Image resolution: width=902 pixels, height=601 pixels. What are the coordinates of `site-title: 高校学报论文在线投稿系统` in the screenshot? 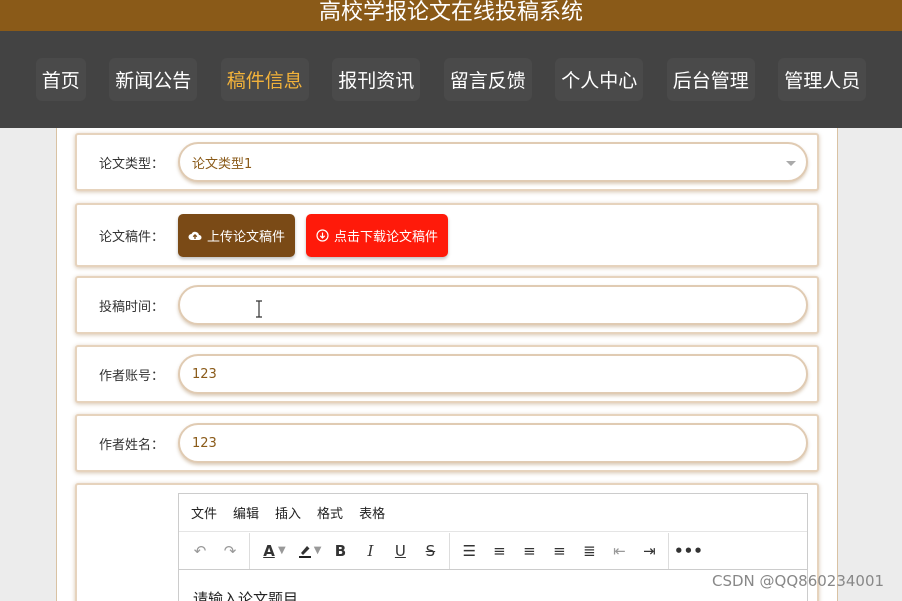 It's located at (451, 15).